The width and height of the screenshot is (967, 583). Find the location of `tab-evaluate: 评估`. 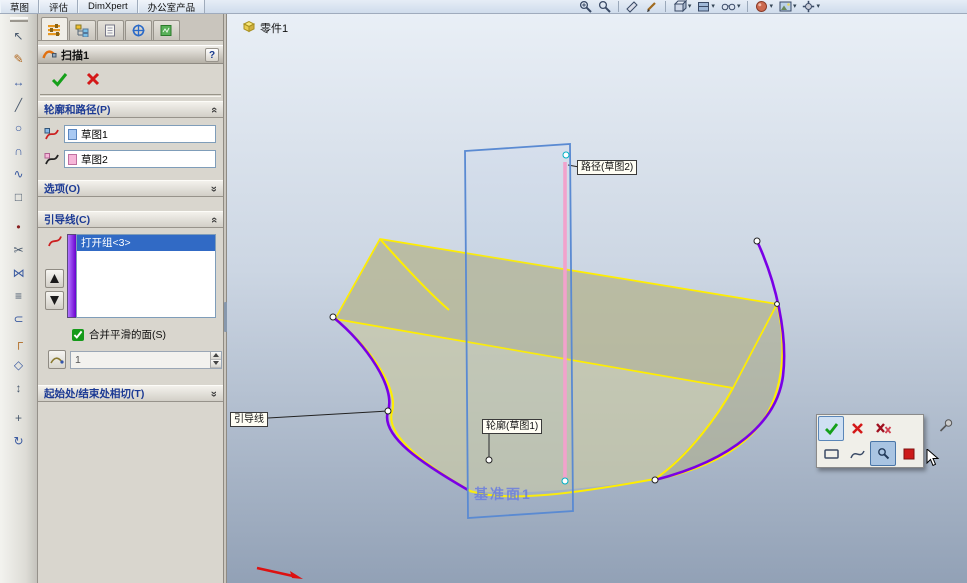

tab-evaluate: 评估 is located at coordinates (59, 7).